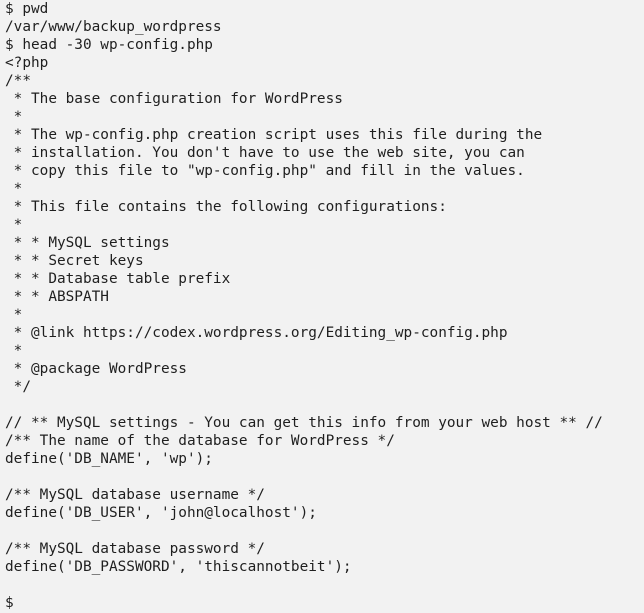  Describe the element at coordinates (27, 9) in the screenshot. I see `terminal-line: $ pwd` at that location.